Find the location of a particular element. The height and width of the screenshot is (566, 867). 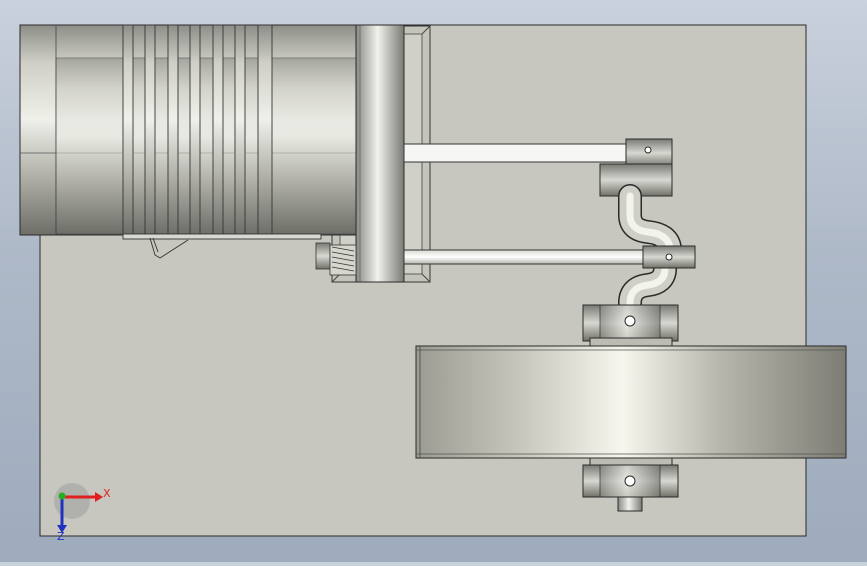

lower-rod is located at coordinates (524, 257).